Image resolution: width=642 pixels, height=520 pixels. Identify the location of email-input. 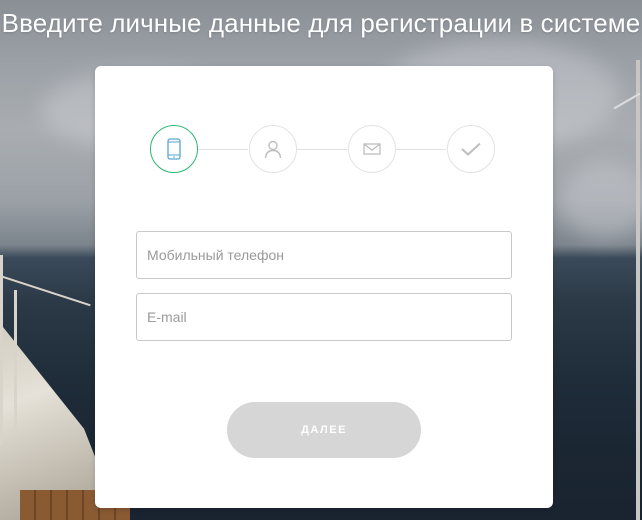
(324, 317).